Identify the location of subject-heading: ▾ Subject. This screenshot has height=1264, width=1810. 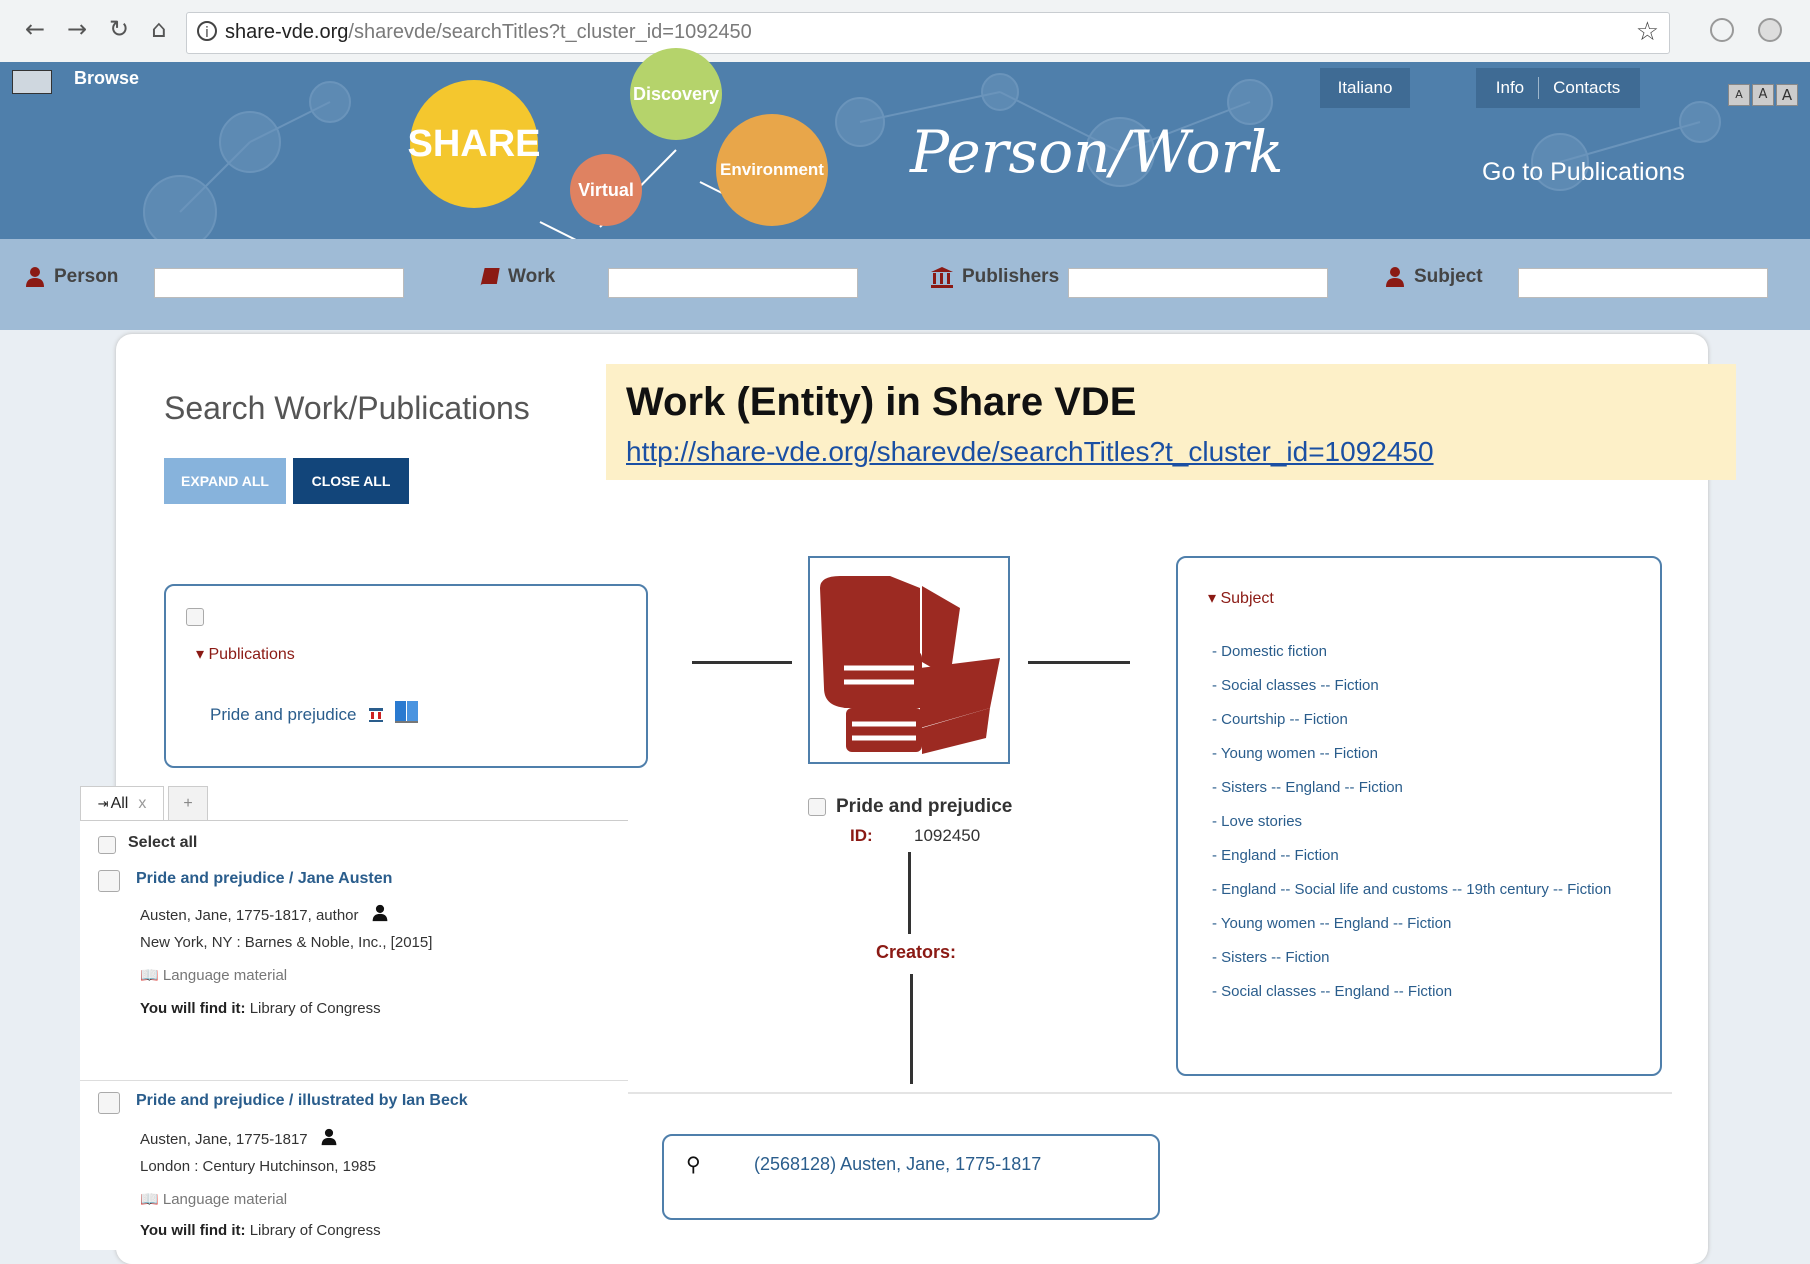
(1241, 598).